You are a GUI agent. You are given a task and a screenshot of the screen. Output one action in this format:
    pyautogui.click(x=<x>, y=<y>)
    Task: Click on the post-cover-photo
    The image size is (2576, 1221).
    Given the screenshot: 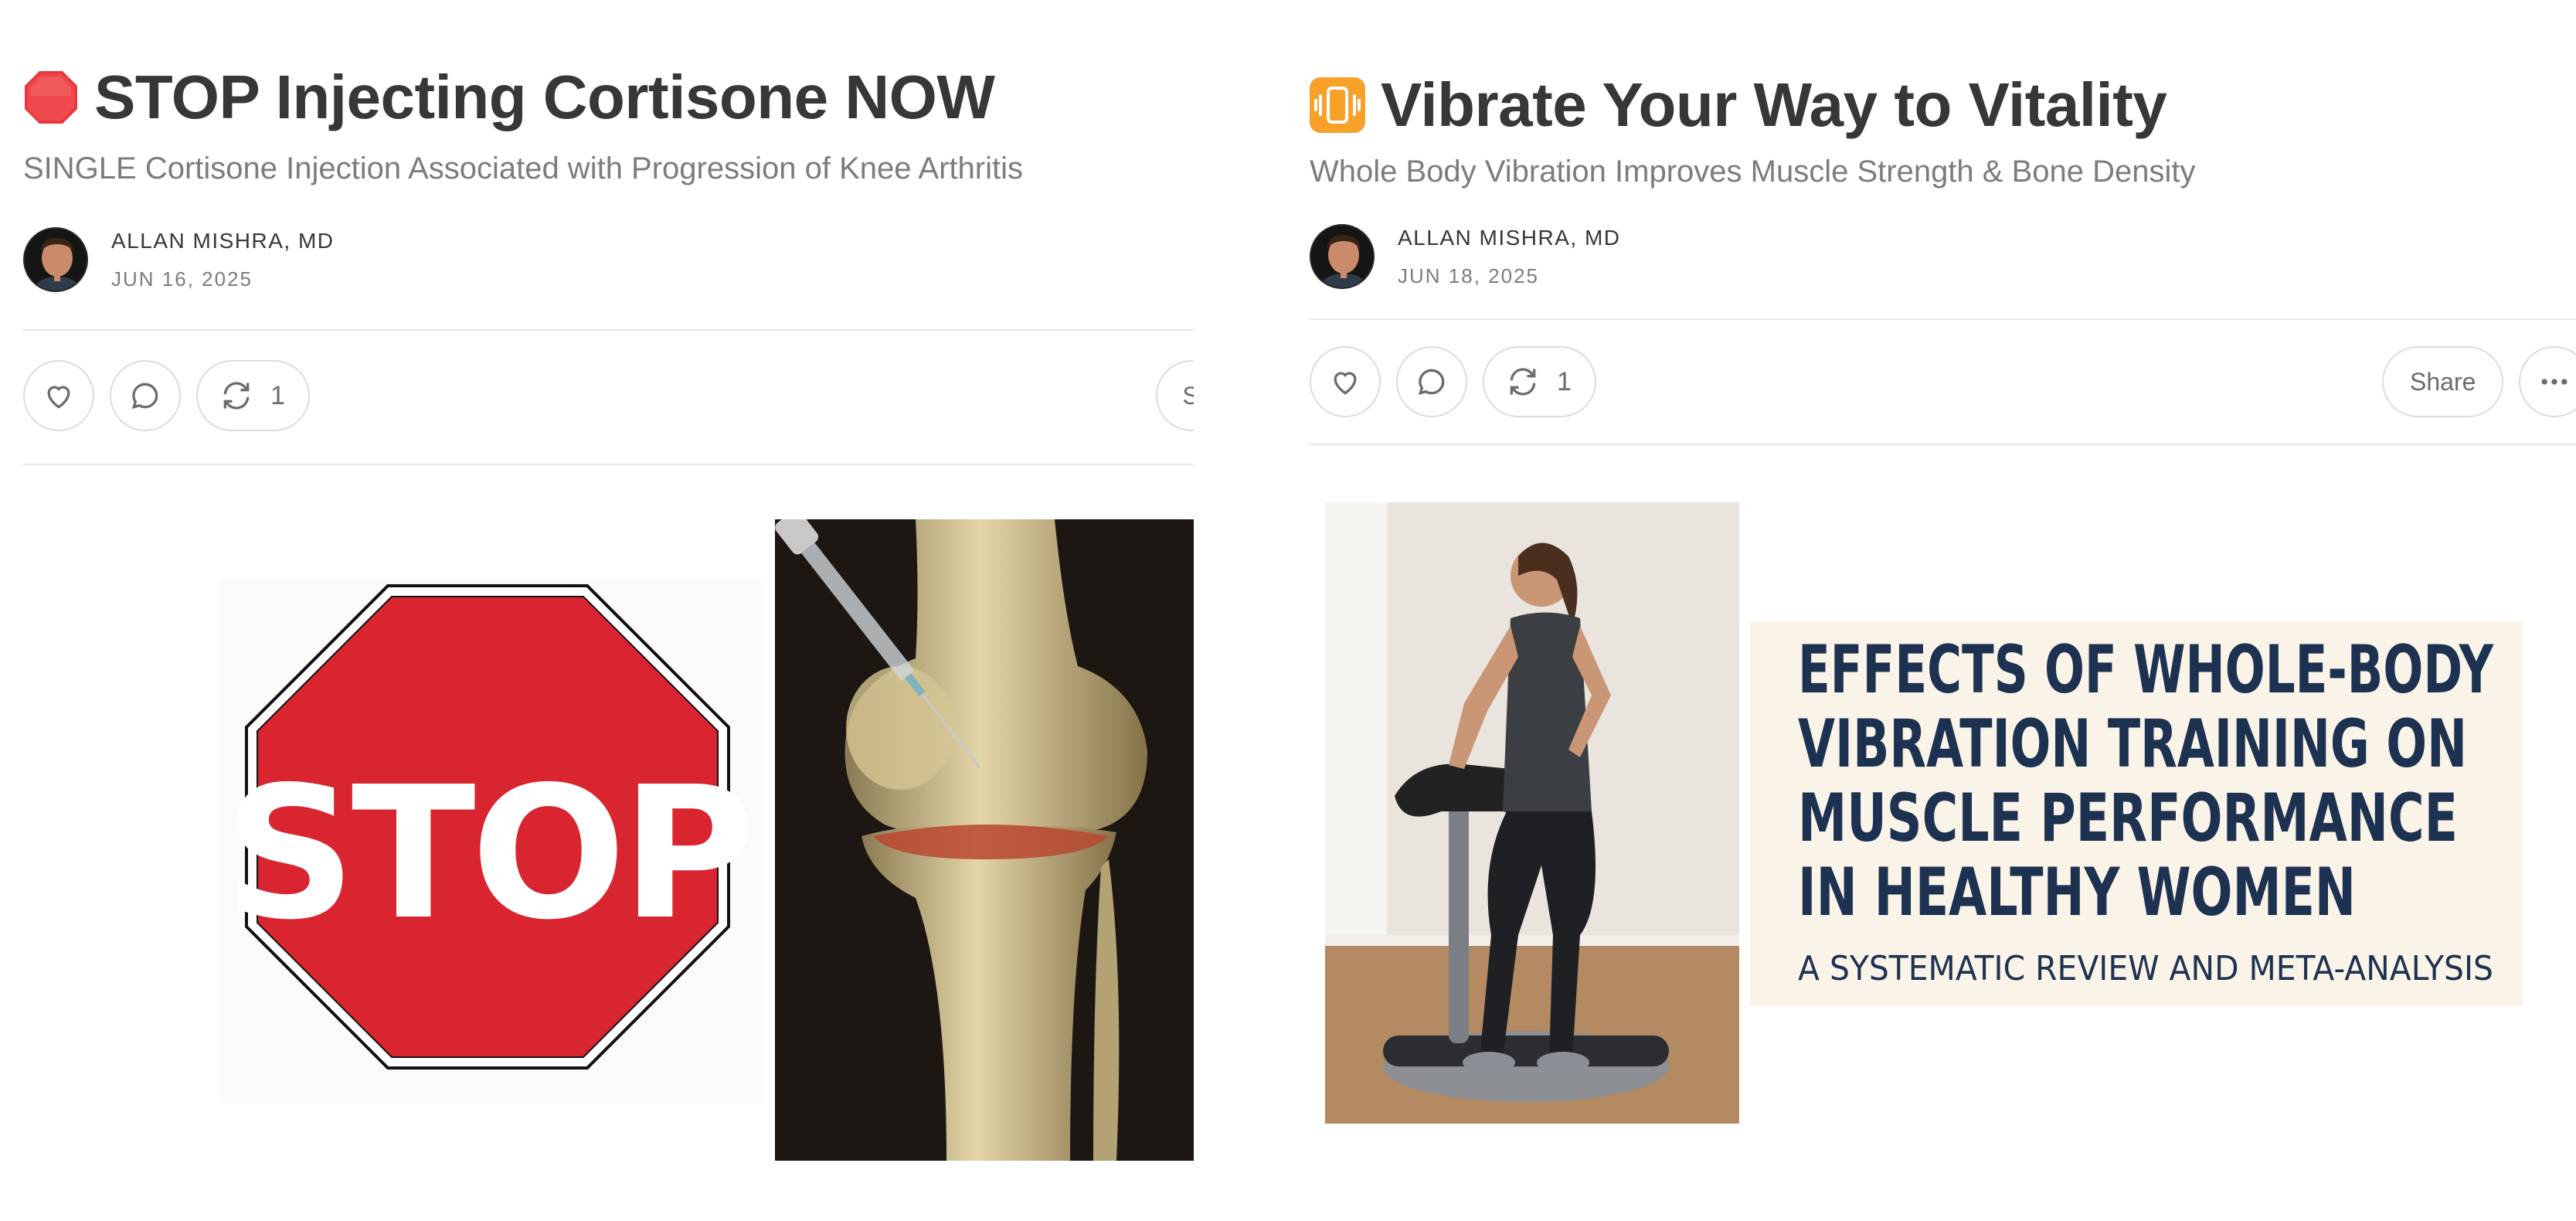 What is the action you would take?
    pyautogui.click(x=1532, y=813)
    